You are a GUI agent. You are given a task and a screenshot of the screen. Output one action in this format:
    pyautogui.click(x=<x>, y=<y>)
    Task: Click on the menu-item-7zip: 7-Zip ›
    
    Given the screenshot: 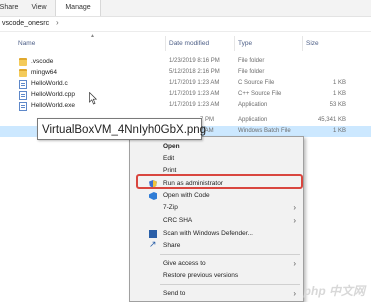 What is the action you would take?
    pyautogui.click(x=216, y=208)
    